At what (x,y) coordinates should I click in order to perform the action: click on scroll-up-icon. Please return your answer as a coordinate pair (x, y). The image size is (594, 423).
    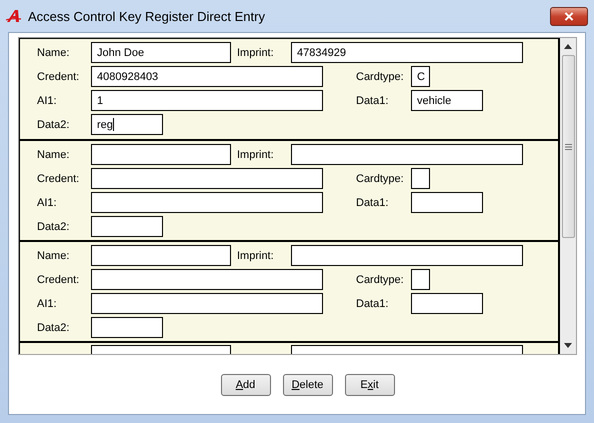
    Looking at the image, I should click on (568, 46).